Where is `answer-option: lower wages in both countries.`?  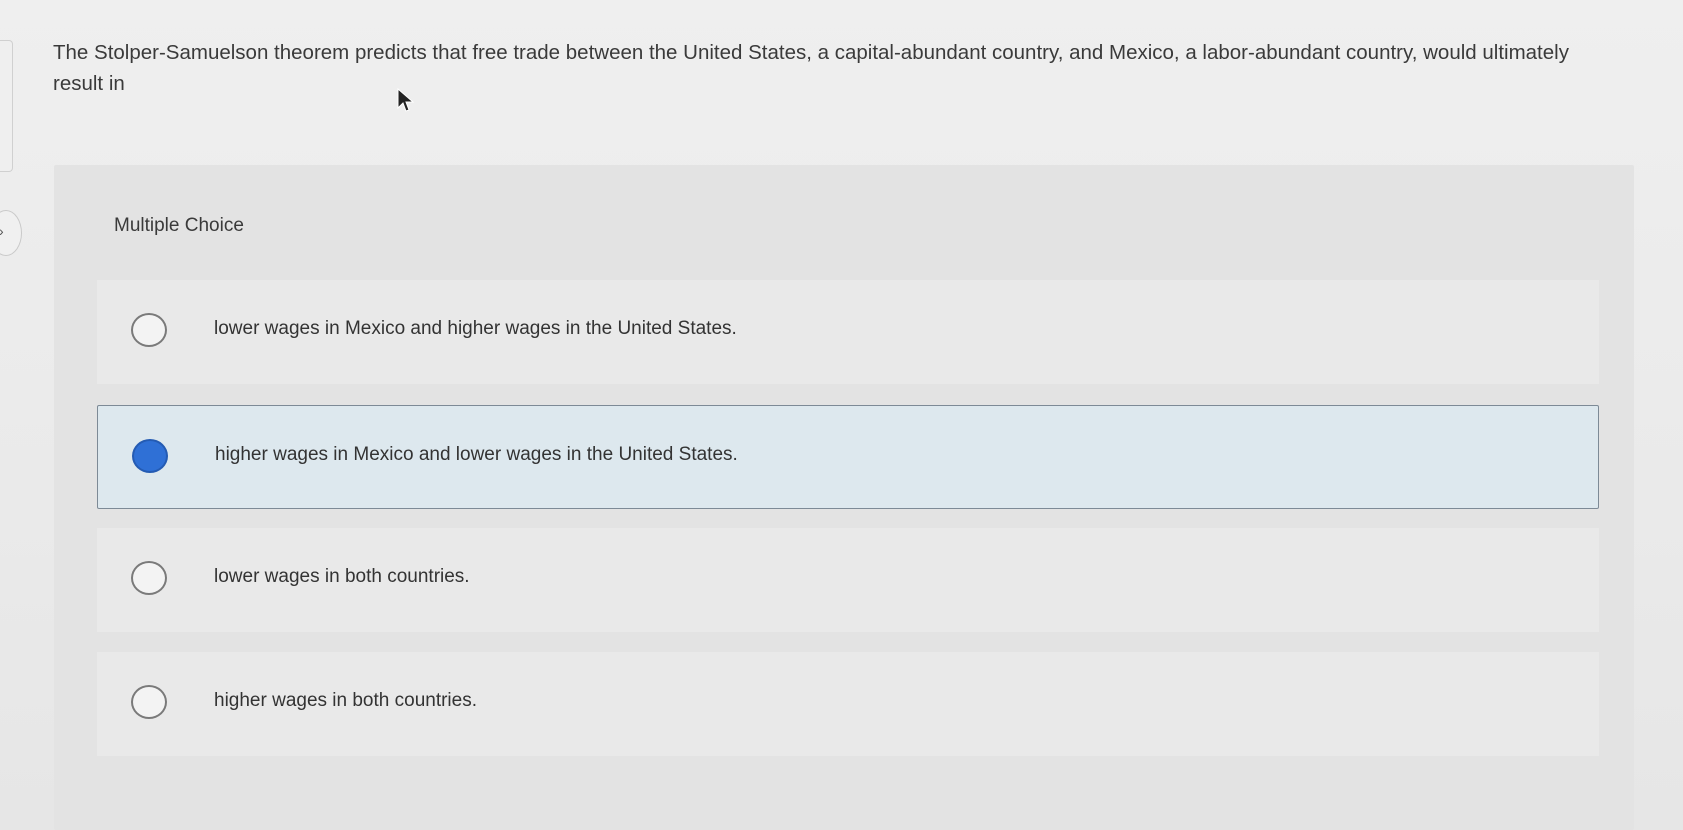
answer-option: lower wages in both countries. is located at coordinates (848, 580).